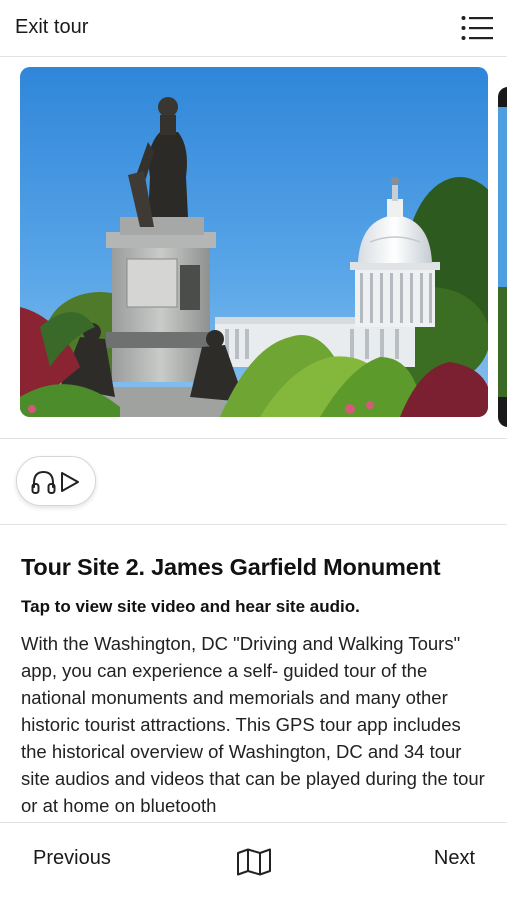 The height and width of the screenshot is (900, 507). I want to click on headphones-icon, so click(43, 482).